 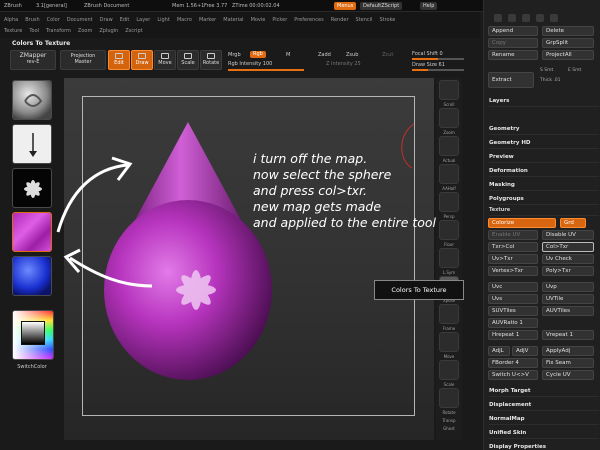 I want to click on rotate-view-label: Rotate, so click(x=449, y=412).